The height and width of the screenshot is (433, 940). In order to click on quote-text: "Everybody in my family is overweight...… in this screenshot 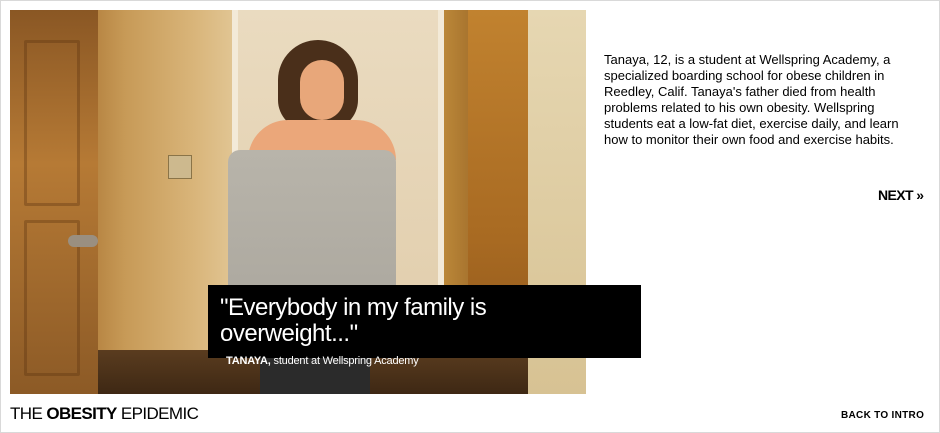, I will do `click(353, 320)`.